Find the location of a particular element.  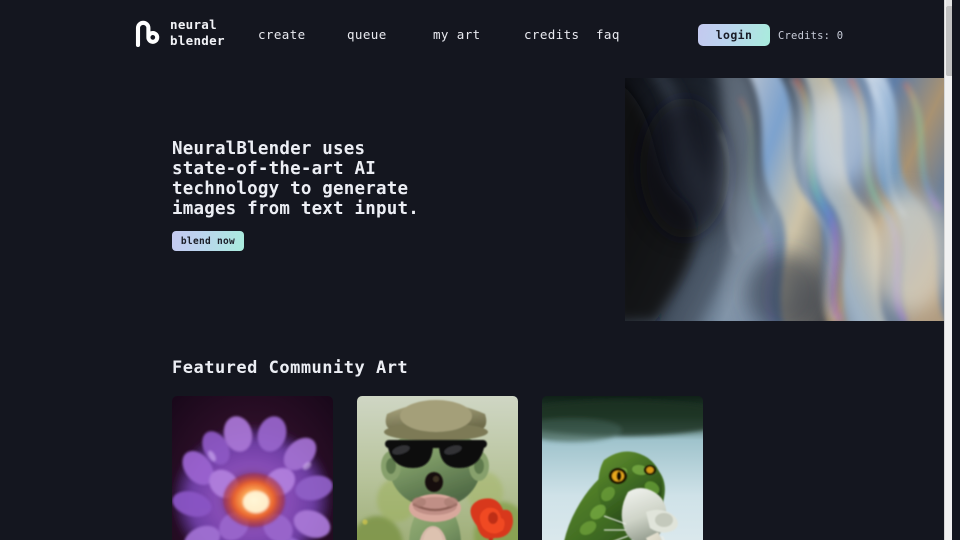

nav-item-create: create is located at coordinates (302, 34).